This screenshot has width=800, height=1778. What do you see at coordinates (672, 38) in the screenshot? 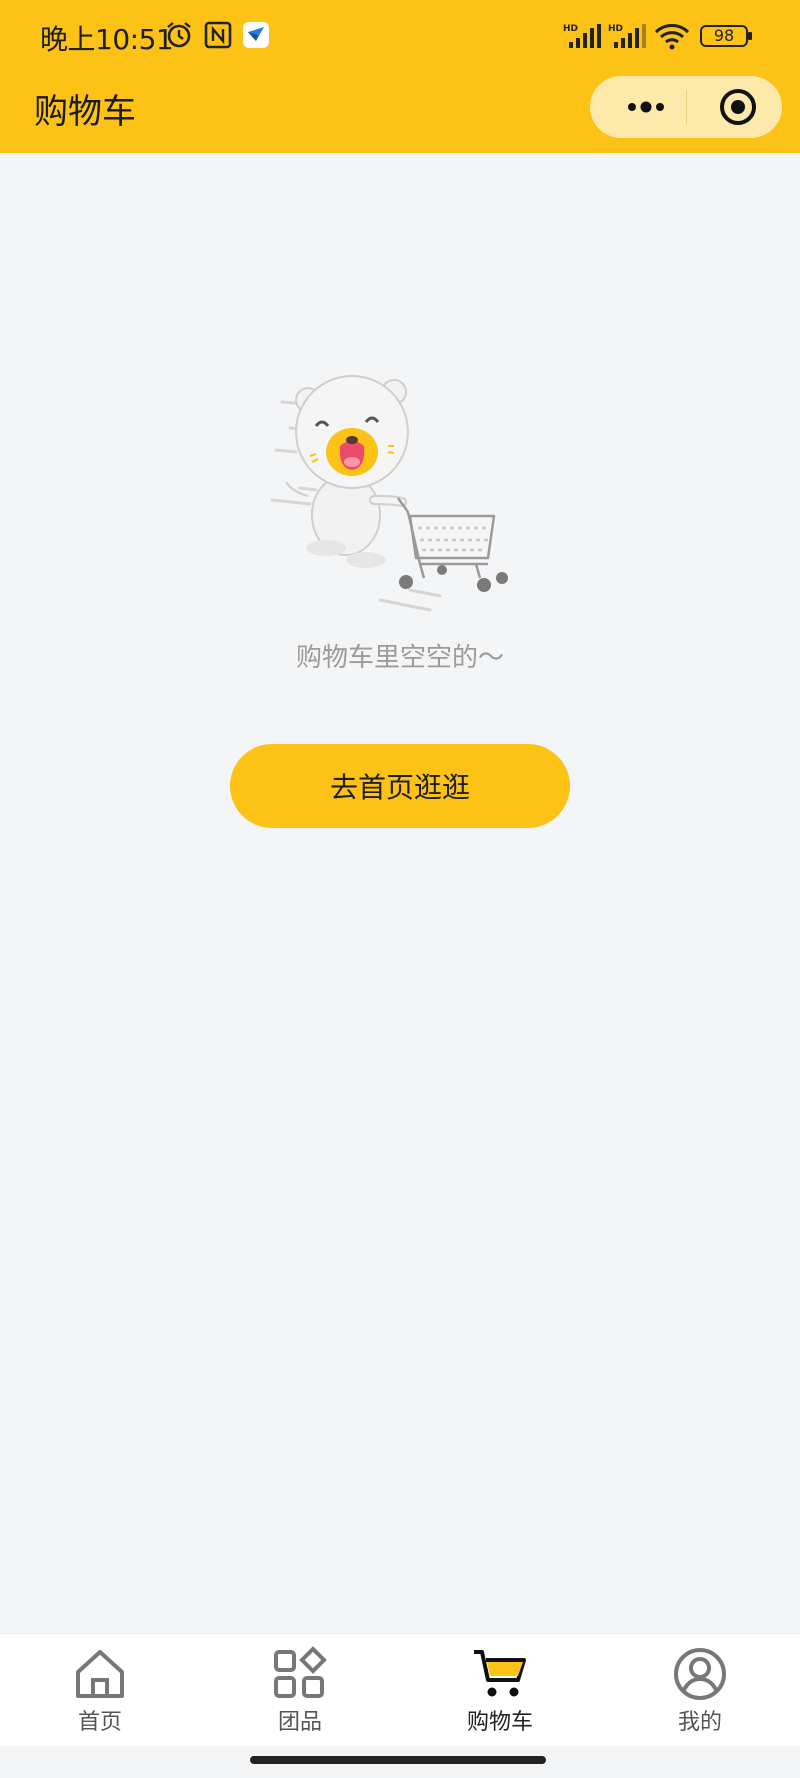
I see `wifi-icon` at bounding box center [672, 38].